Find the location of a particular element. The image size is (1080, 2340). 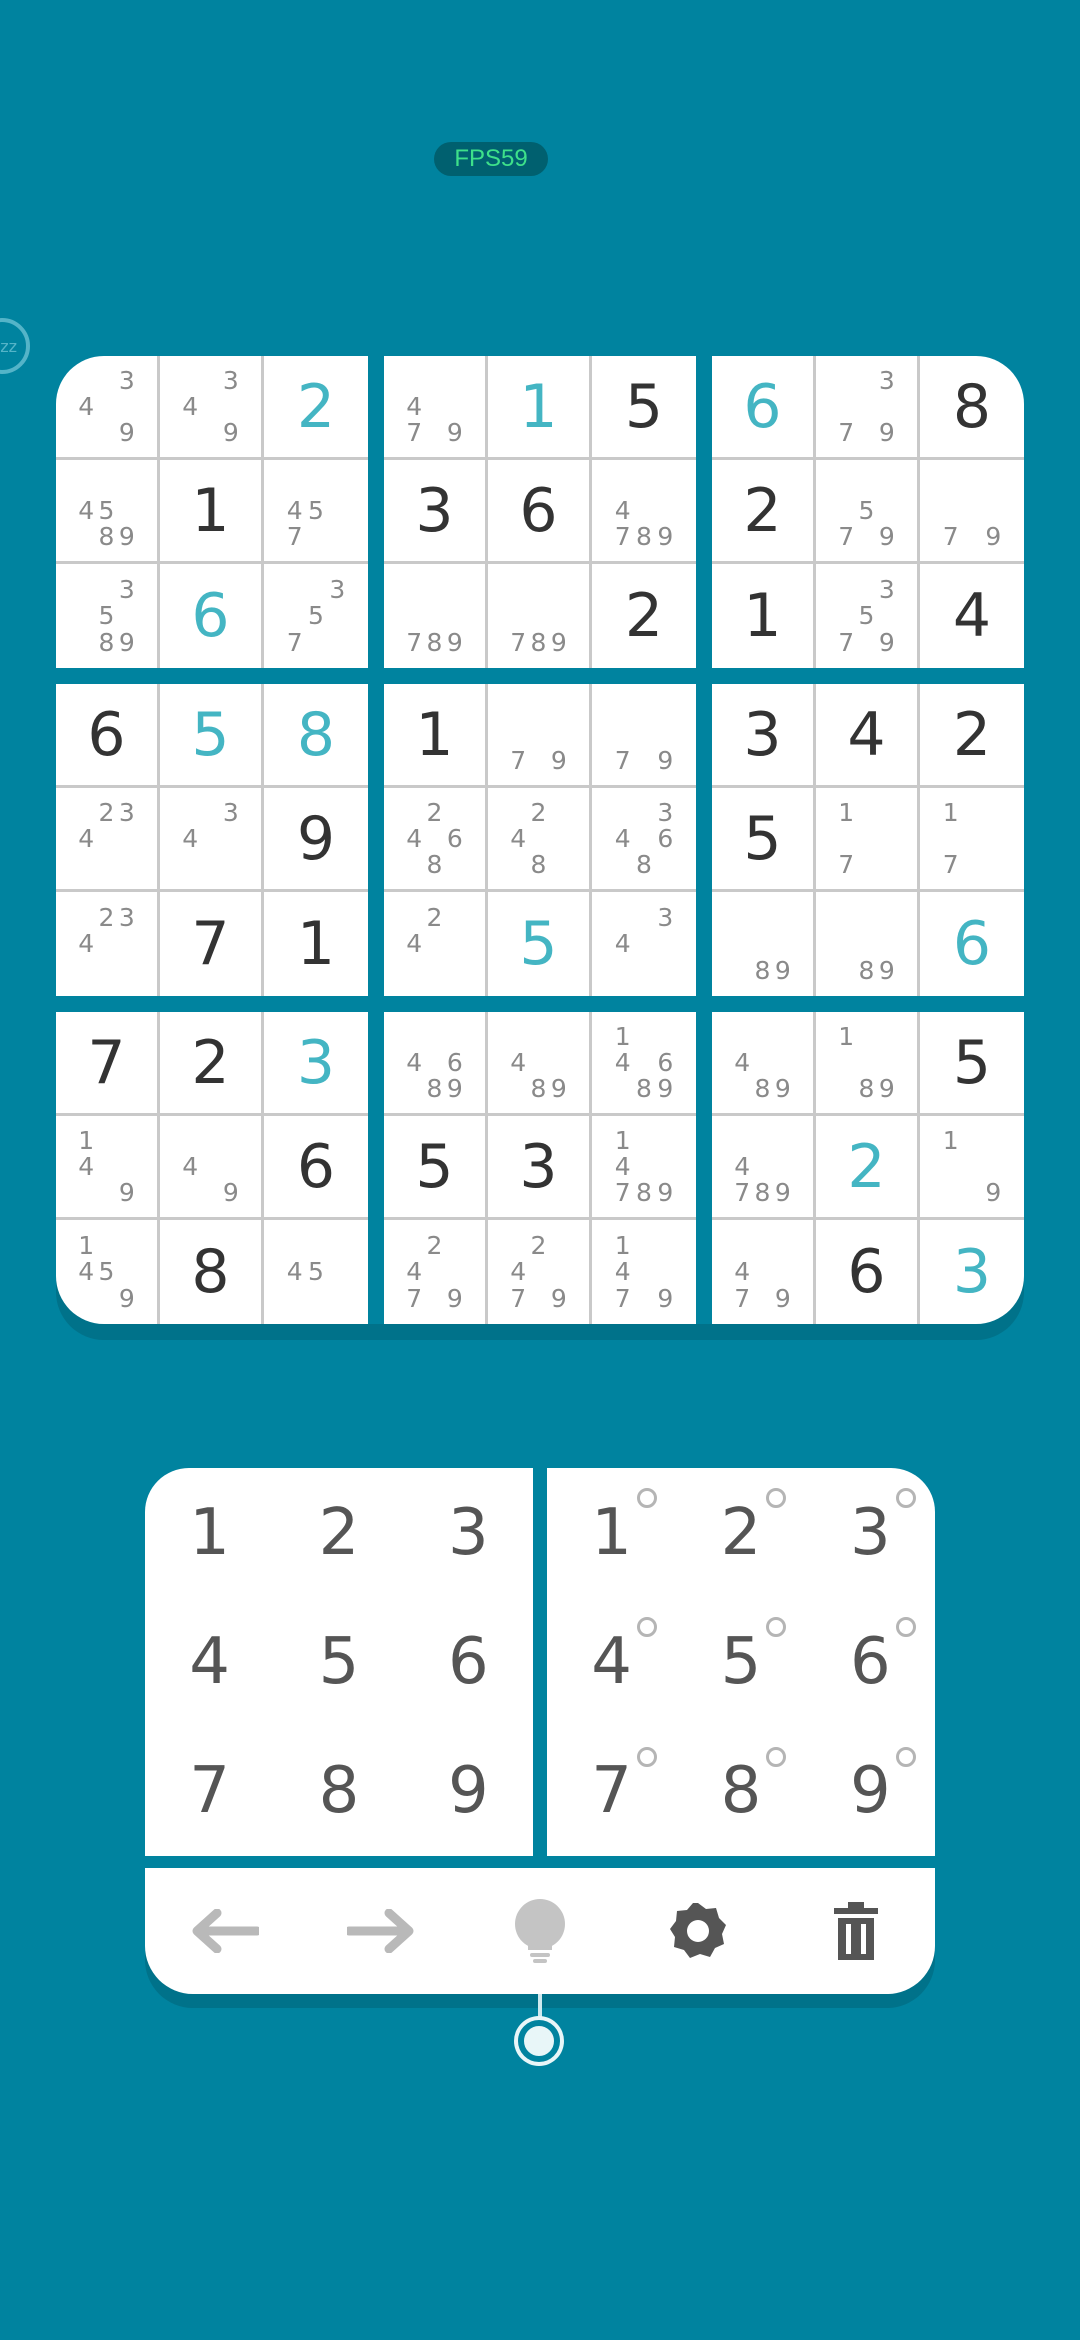

sudoku-cell: 248 is located at coordinates (540, 840).